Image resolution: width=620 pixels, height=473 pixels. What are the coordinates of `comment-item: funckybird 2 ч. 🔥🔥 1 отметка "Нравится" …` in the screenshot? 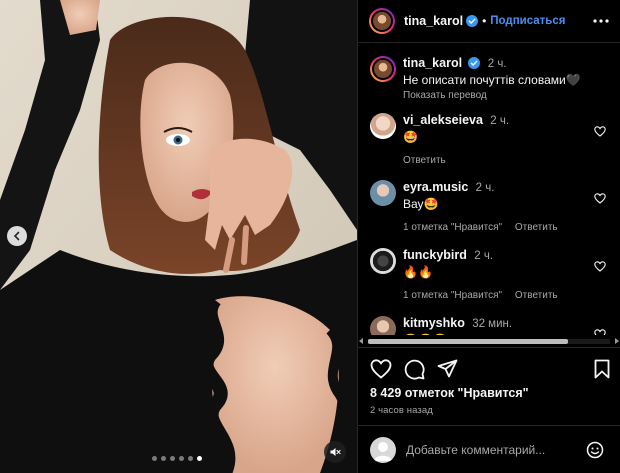 It's located at (488, 274).